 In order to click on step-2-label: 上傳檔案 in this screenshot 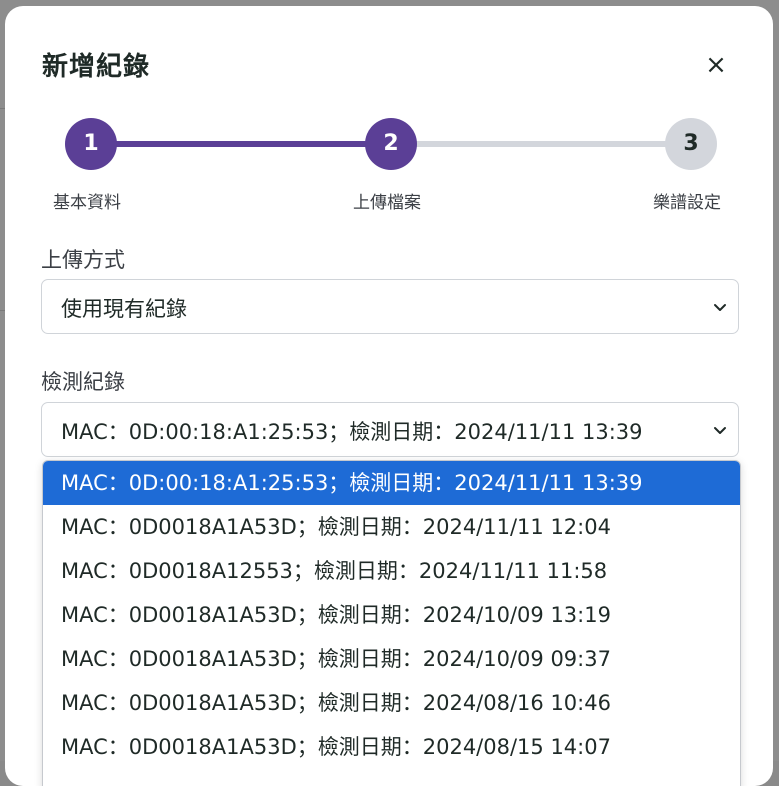, I will do `click(387, 203)`.